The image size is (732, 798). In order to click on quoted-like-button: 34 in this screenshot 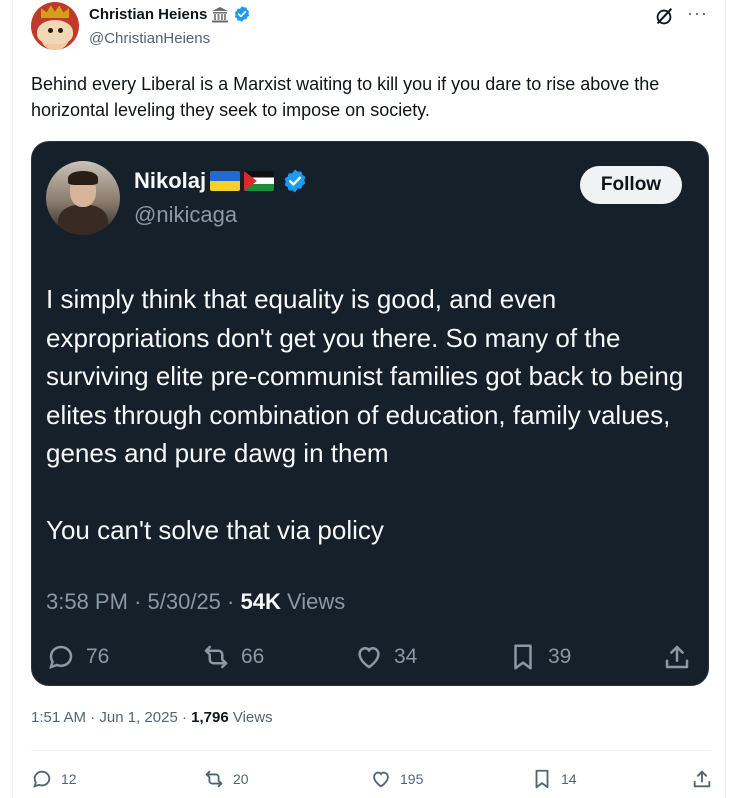, I will do `click(385, 657)`.